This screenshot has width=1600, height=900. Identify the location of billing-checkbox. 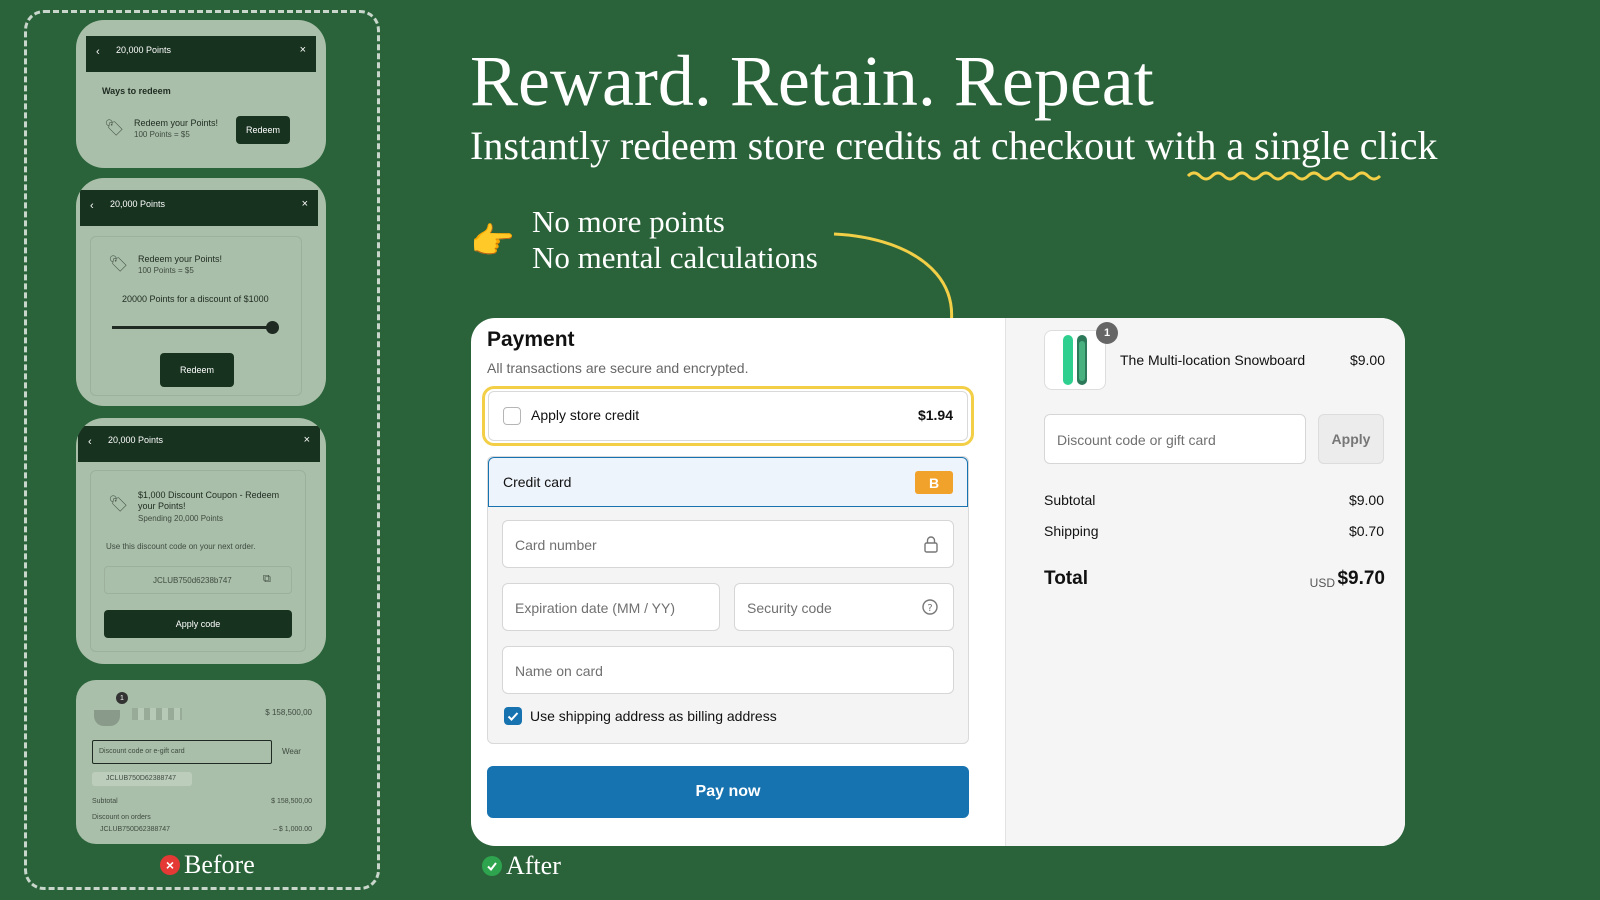
(513, 716).